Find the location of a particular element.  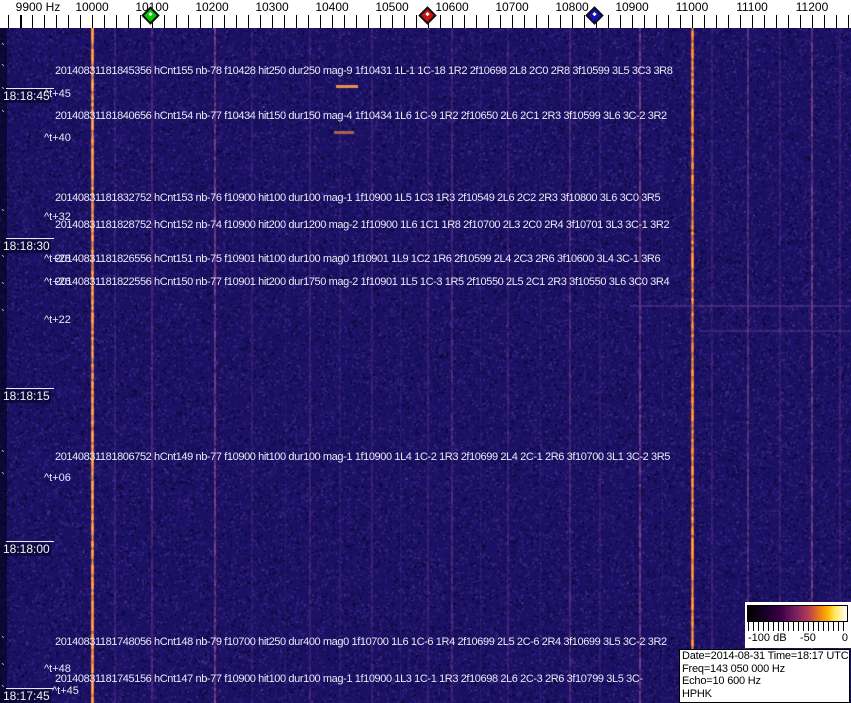

frequency-tick-label: 11200 is located at coordinates (812, 7).